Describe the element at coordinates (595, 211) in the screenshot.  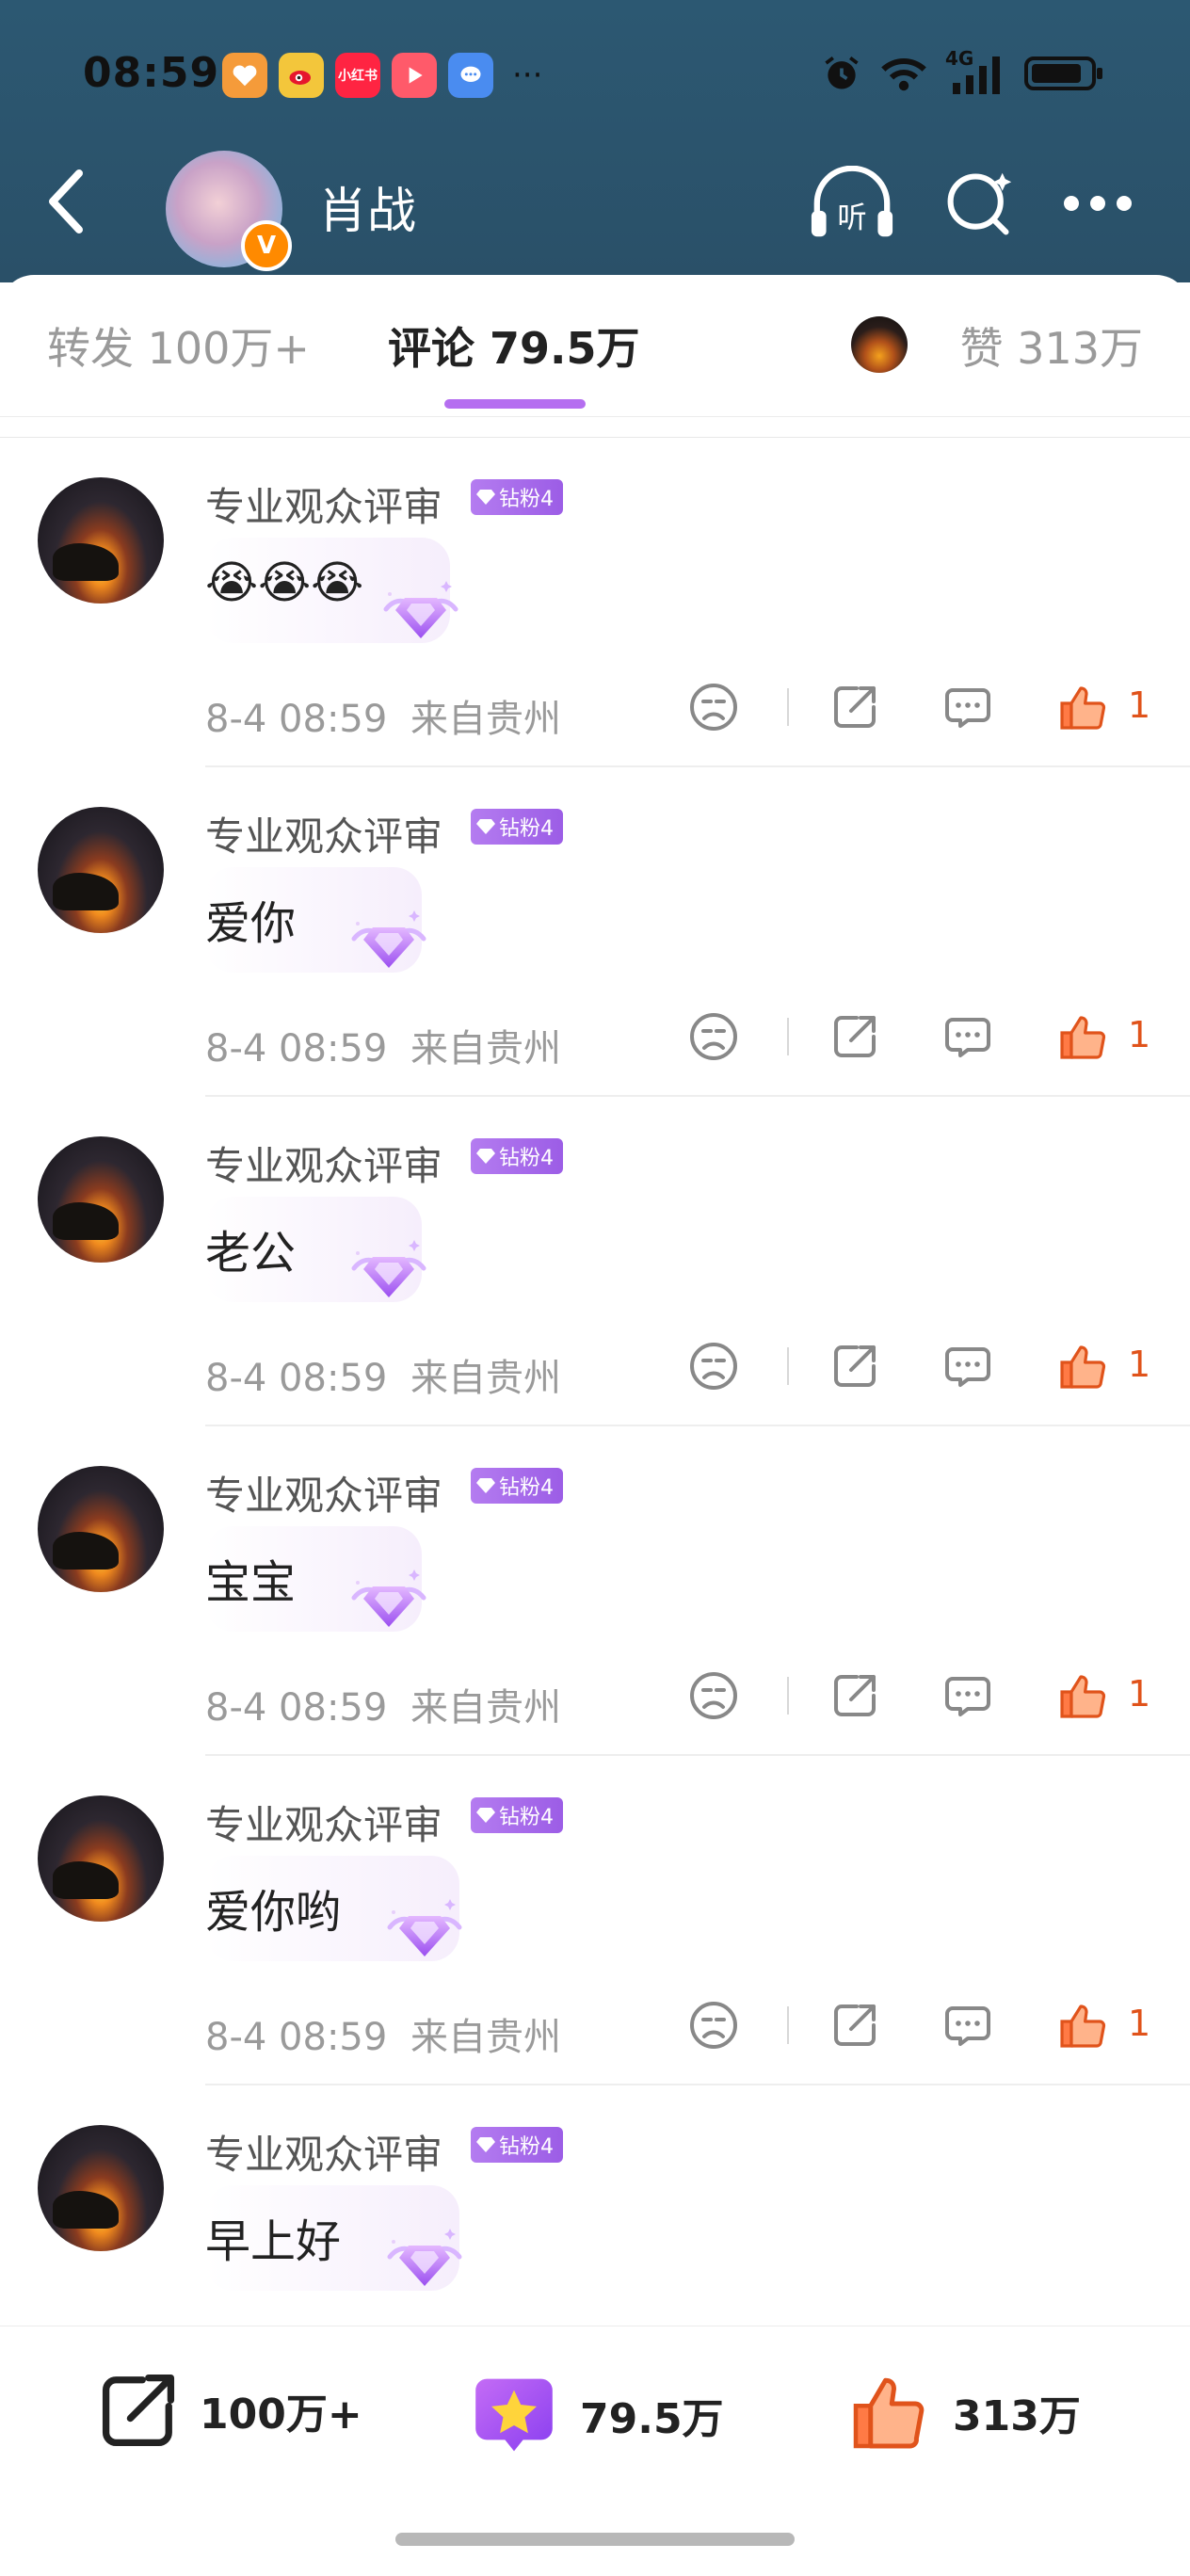
I see `profile-header: V 肖战 听` at that location.